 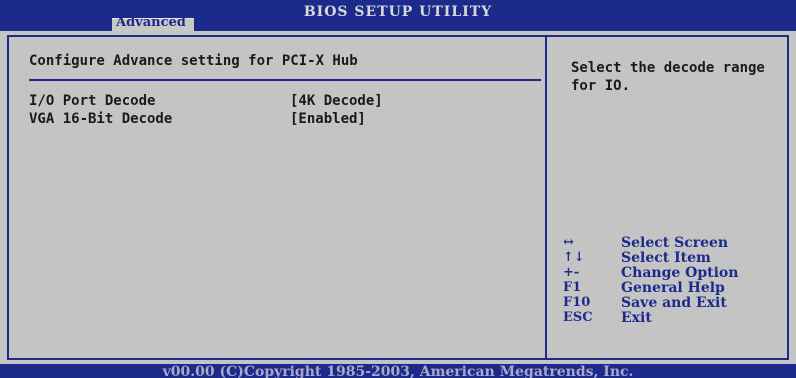 I want to click on key-row-change-option: +- Change Option, so click(x=673, y=273).